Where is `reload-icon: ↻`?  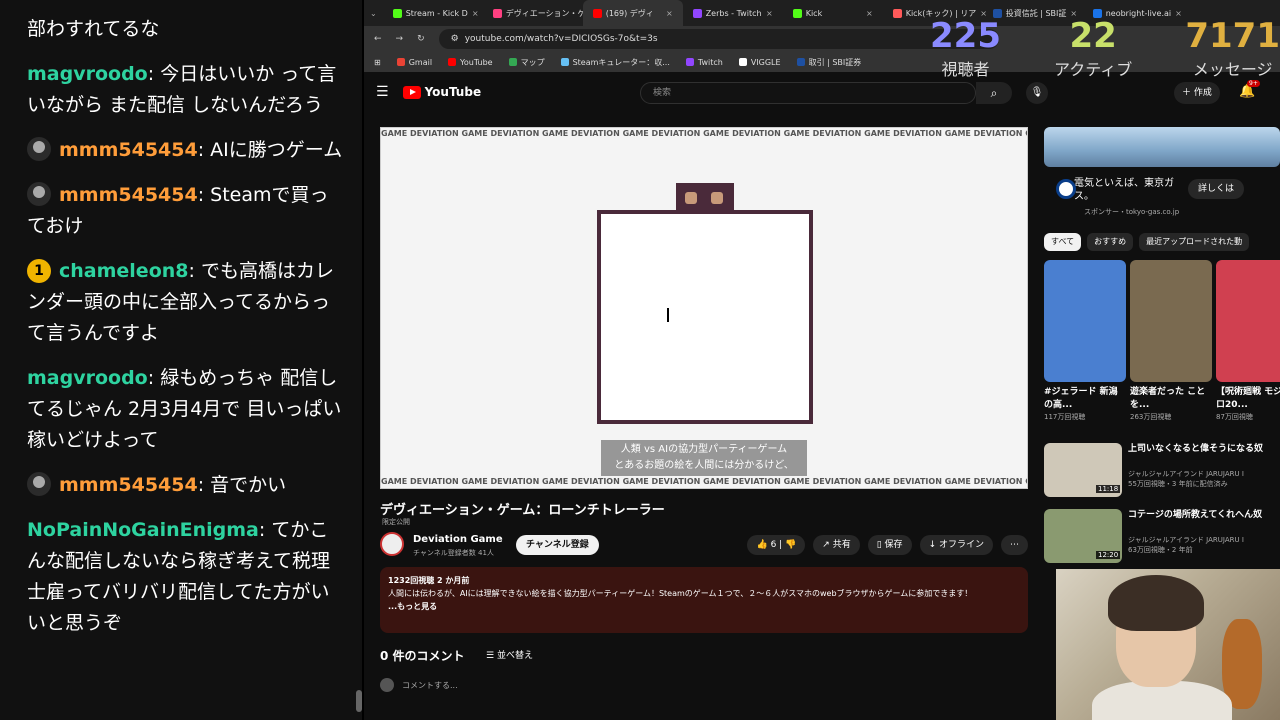
reload-icon: ↻ is located at coordinates (421, 39).